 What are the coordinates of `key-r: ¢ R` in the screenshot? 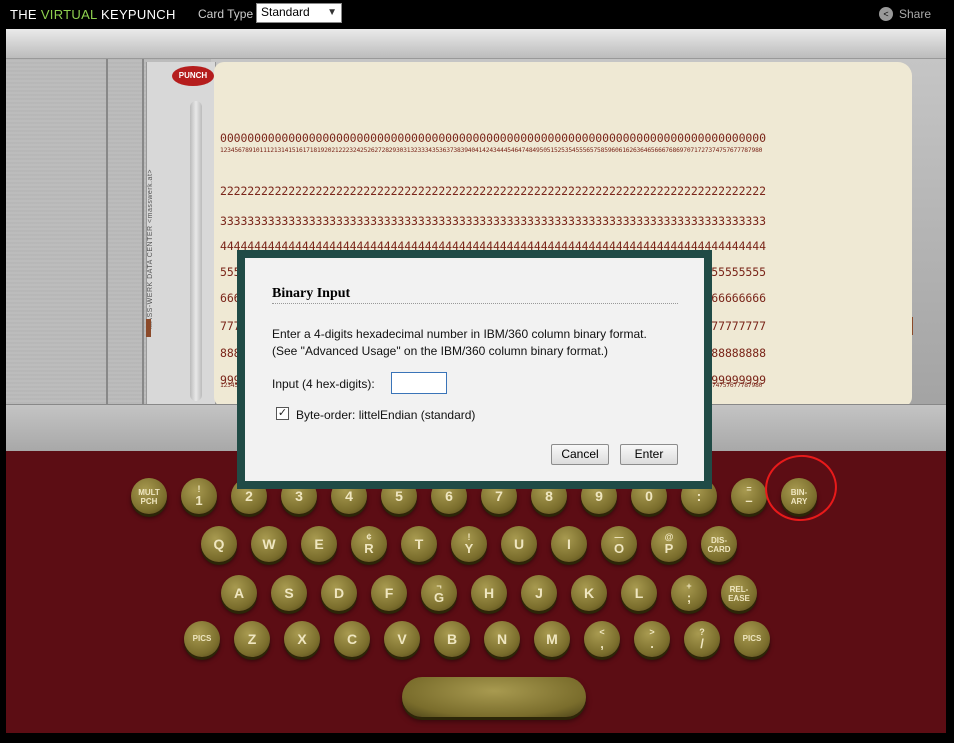 It's located at (369, 544).